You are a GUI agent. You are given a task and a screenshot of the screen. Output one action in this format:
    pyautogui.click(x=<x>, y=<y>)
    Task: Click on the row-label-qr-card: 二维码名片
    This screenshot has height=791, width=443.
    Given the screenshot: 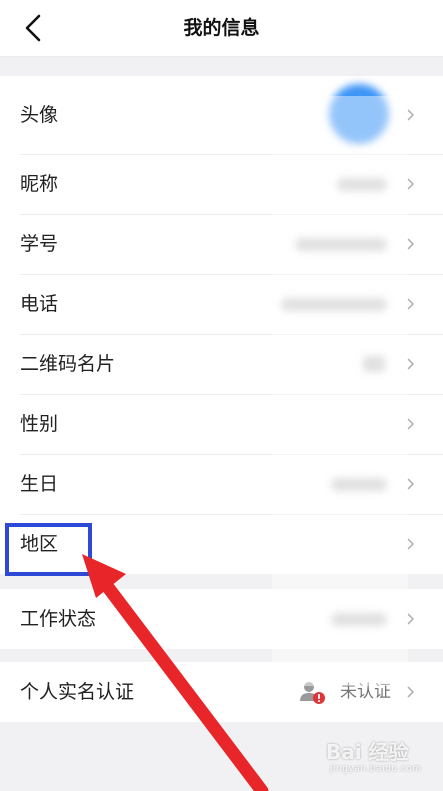 What is the action you would take?
    pyautogui.click(x=68, y=364)
    